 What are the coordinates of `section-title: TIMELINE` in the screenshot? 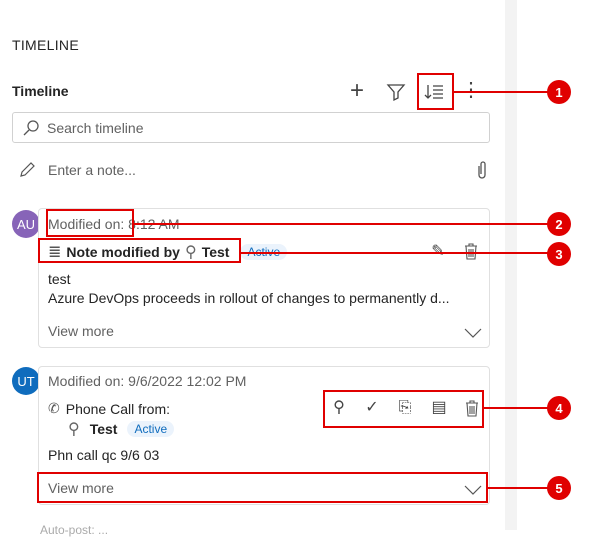 It's located at (45, 45).